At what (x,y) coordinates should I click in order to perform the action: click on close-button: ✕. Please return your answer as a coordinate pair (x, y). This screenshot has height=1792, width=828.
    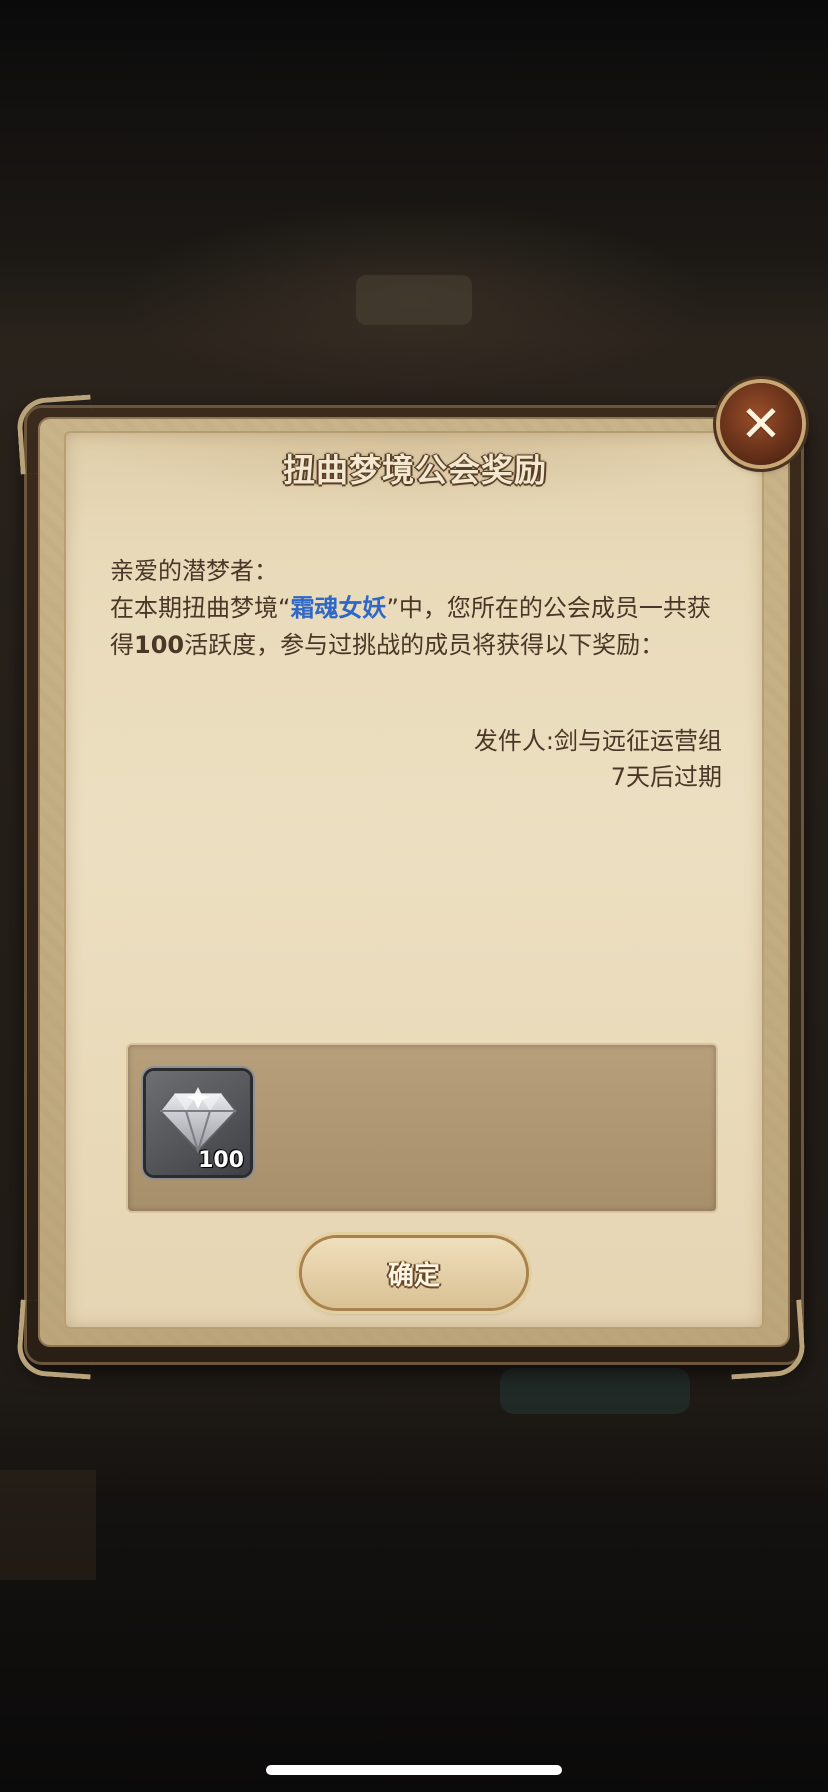
    Looking at the image, I should click on (761, 424).